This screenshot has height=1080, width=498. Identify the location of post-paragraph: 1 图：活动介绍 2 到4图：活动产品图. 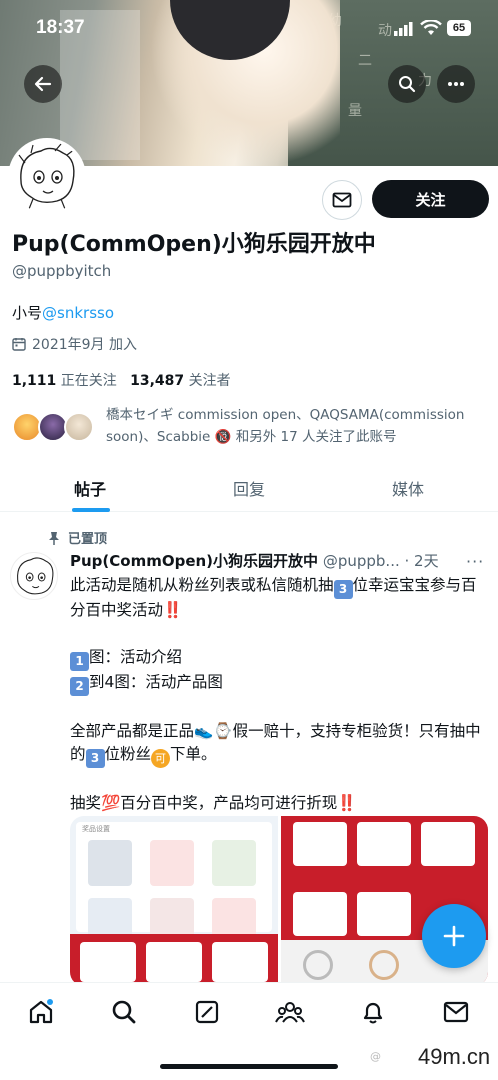
(280, 671).